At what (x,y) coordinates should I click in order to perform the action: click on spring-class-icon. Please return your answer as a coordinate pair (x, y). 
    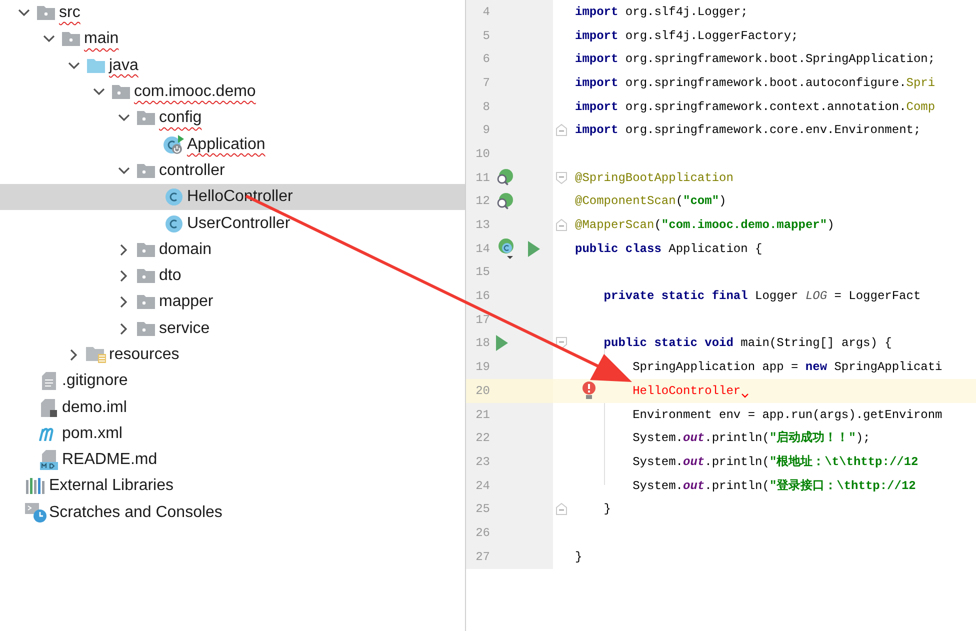
    Looking at the image, I should click on (174, 144).